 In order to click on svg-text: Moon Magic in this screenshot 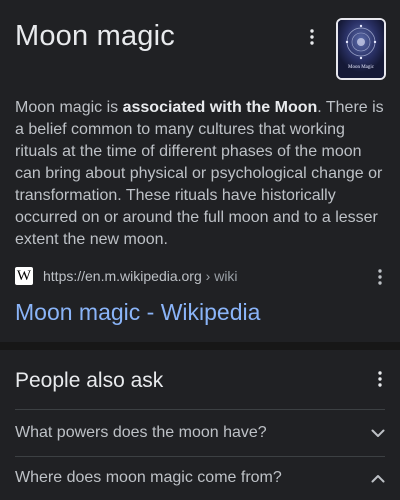, I will do `click(361, 67)`.